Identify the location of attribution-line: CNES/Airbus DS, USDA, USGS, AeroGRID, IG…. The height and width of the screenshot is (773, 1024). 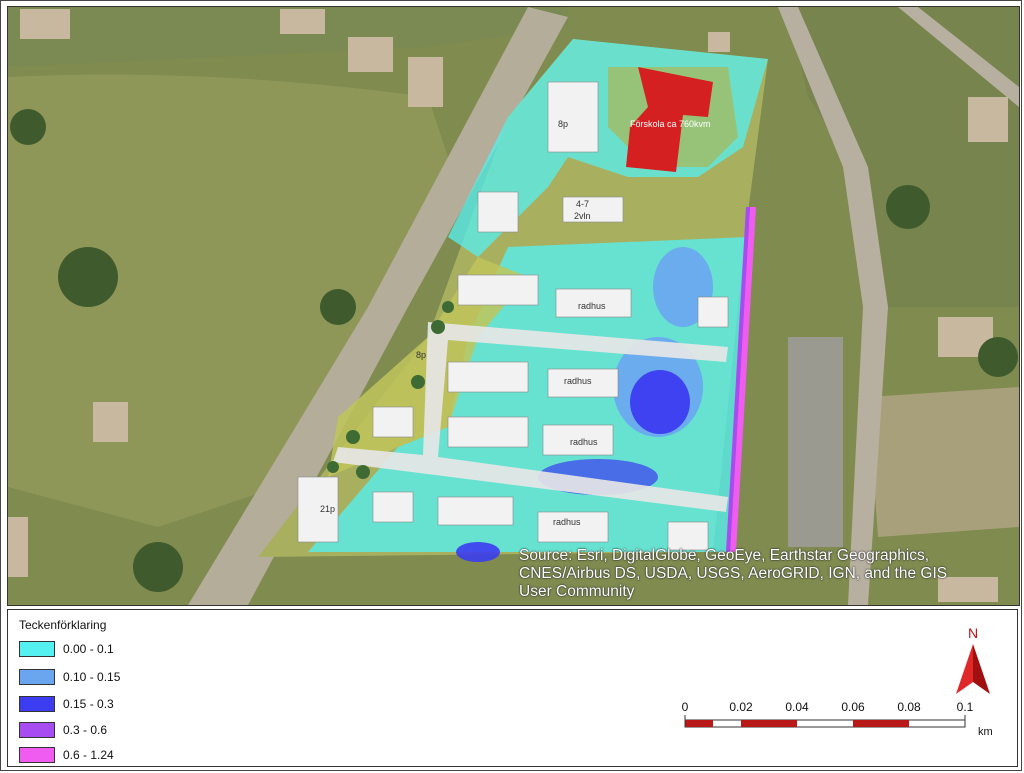
(733, 573).